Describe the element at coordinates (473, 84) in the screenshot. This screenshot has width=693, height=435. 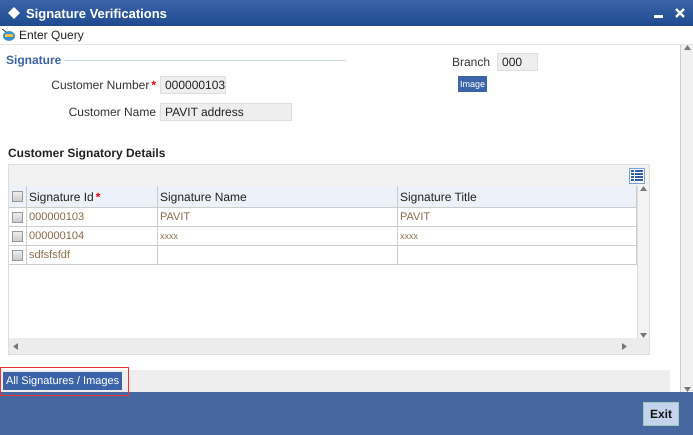
I see `image-button: Image` at that location.